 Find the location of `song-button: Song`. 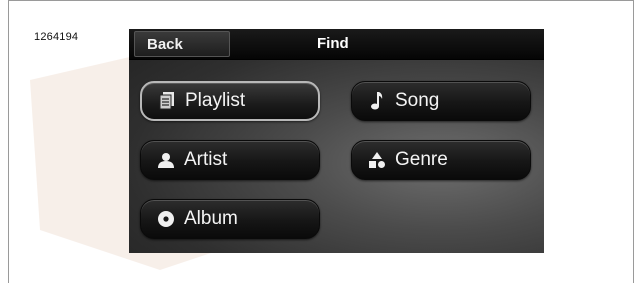

song-button: Song is located at coordinates (441, 101).